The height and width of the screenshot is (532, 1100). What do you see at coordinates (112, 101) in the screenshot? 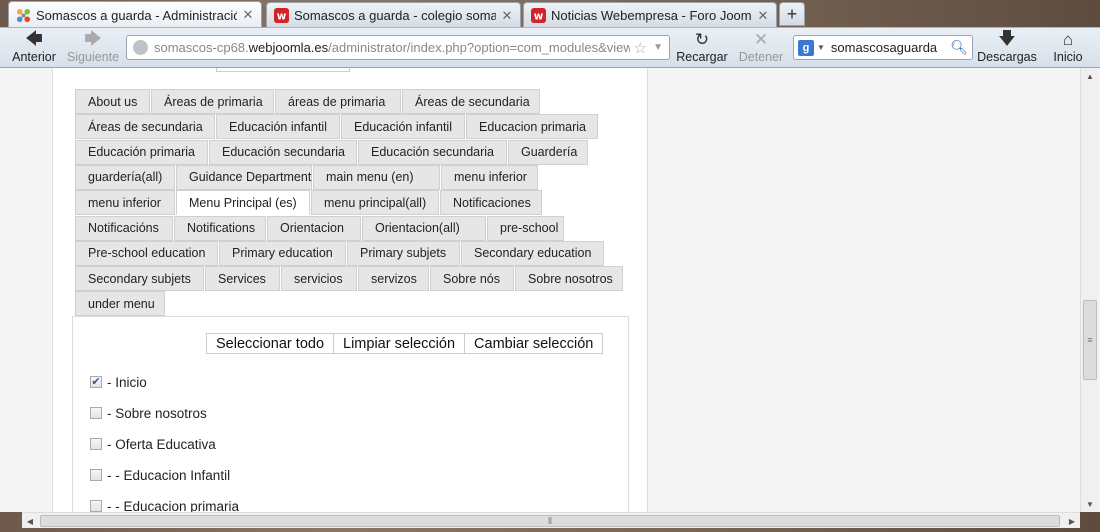
I see `menu-tab: About us` at bounding box center [112, 101].